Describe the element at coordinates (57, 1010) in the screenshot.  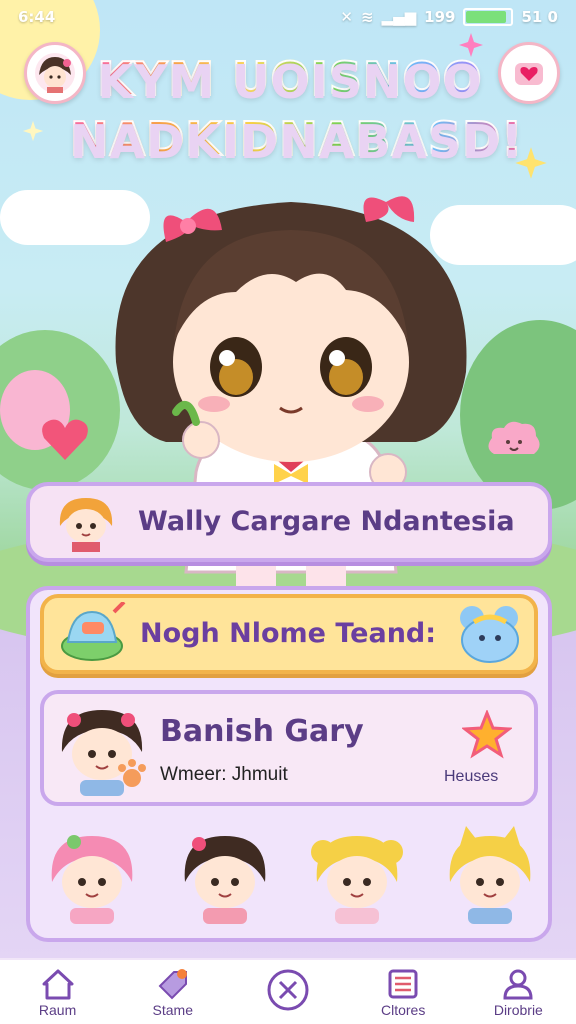
I see `tab-label: Raum` at that location.